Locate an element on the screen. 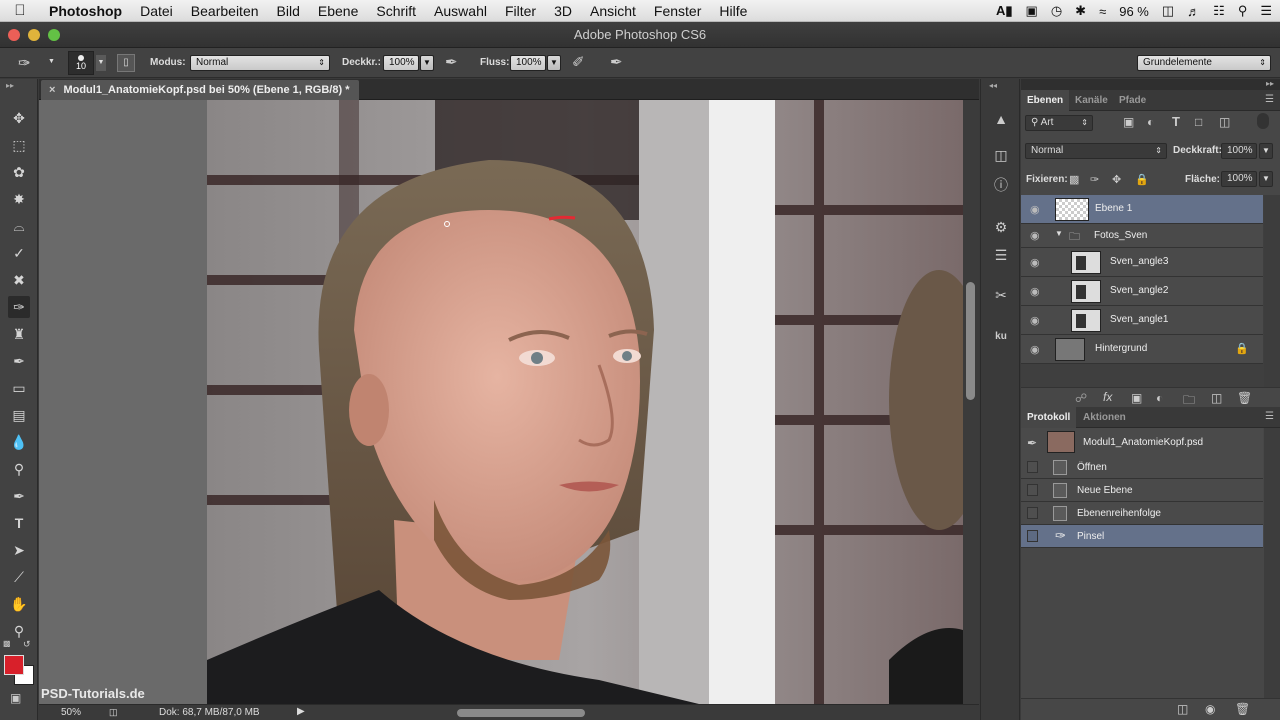  opacity-field: 100% is located at coordinates (401, 63).